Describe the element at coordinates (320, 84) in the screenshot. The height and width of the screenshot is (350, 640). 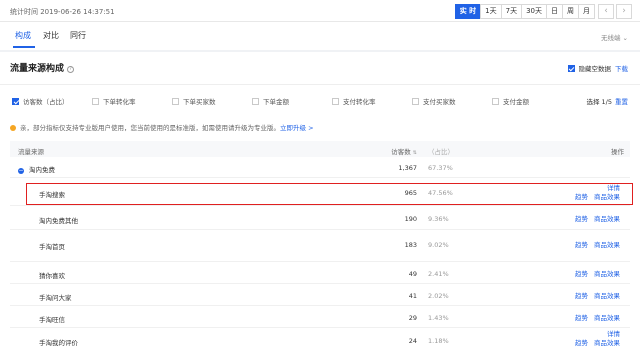
I see `divider` at that location.